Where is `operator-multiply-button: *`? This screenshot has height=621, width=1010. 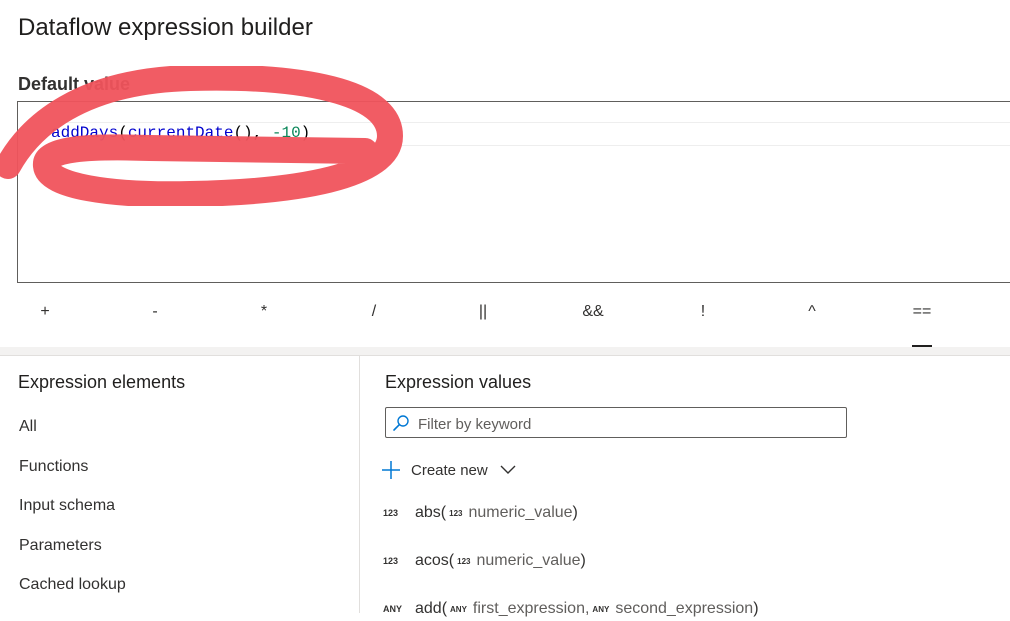 operator-multiply-button: * is located at coordinates (264, 312).